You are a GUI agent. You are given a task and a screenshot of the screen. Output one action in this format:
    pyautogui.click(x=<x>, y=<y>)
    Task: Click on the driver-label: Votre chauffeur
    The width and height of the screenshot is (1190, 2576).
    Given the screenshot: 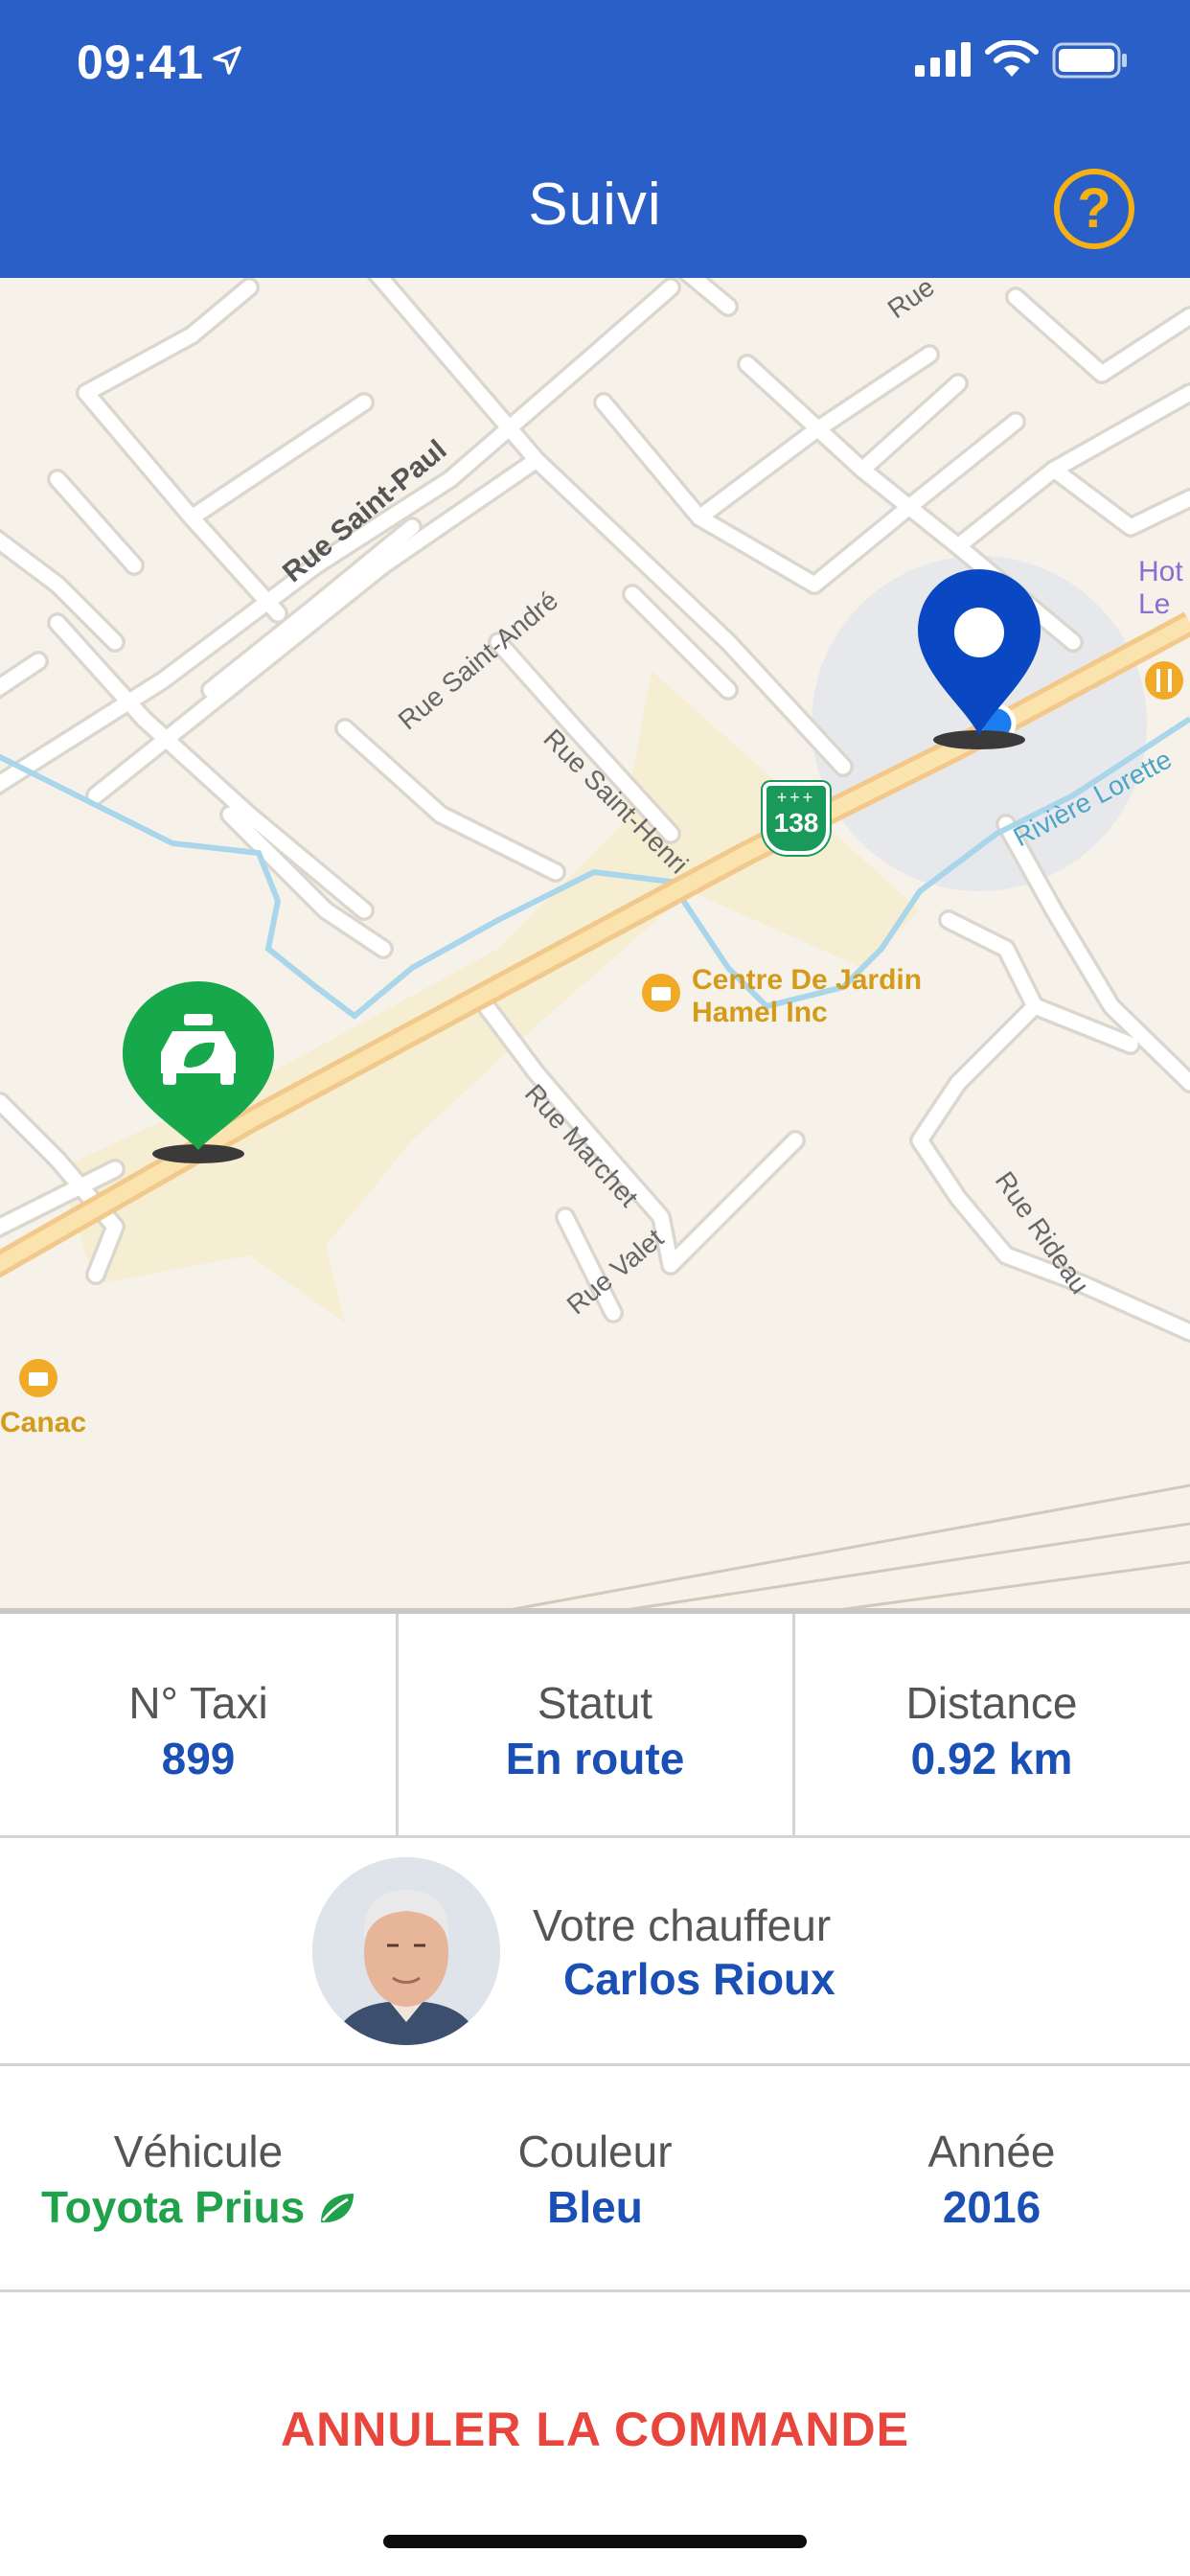 What is the action you would take?
    pyautogui.click(x=683, y=1925)
    